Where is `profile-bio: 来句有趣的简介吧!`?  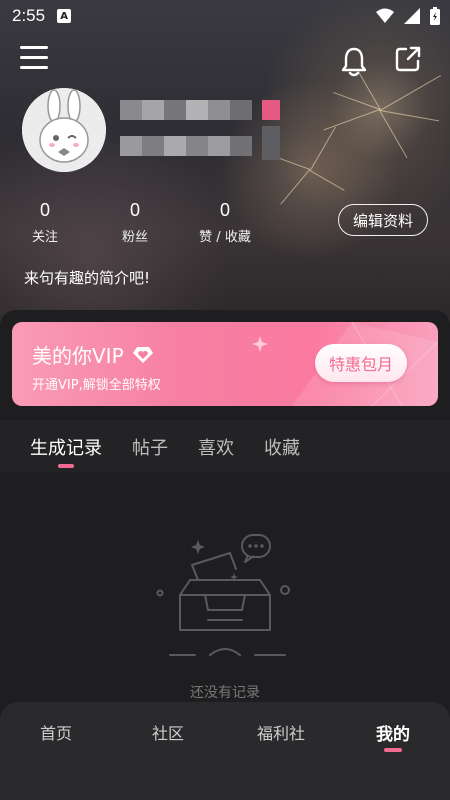 profile-bio: 来句有趣的简介吧! is located at coordinates (87, 277).